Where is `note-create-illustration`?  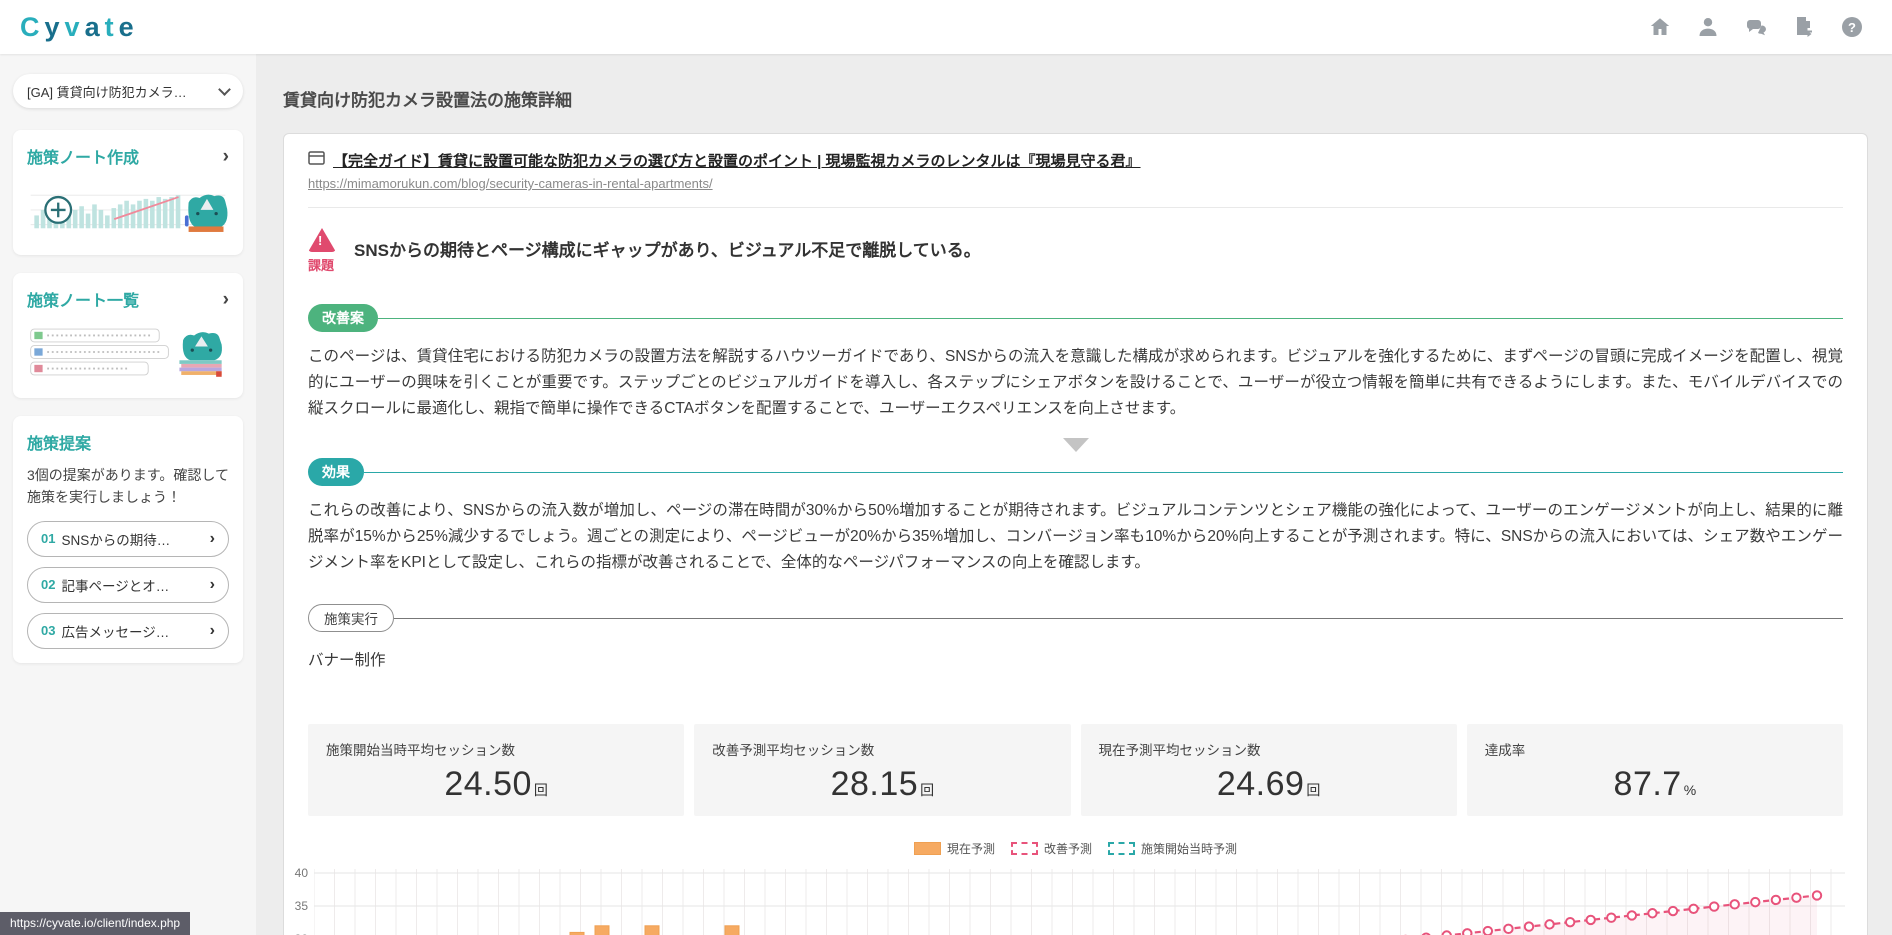 note-create-illustration is located at coordinates (129, 213).